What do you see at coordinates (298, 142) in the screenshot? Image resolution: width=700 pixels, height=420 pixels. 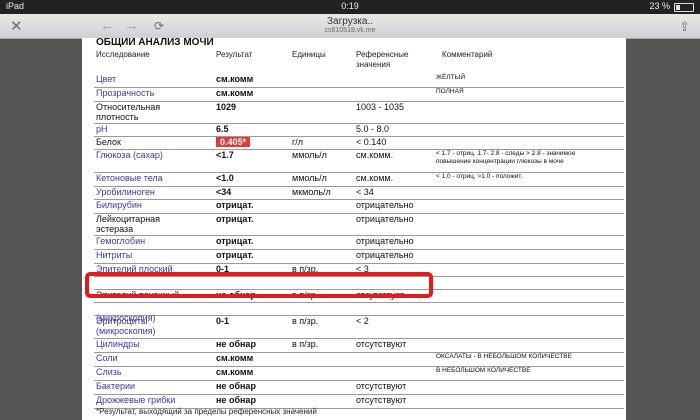 I see `units-value: г/л` at bounding box center [298, 142].